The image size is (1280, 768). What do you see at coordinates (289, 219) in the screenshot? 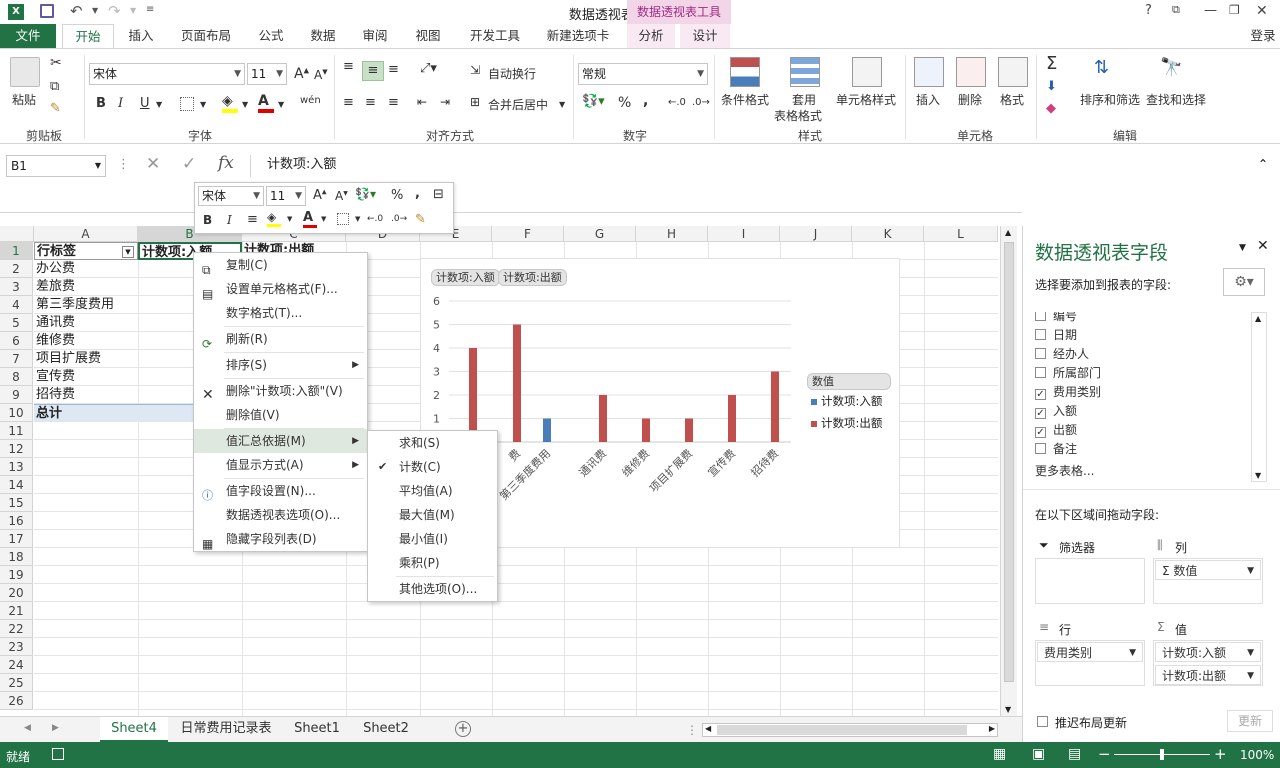
I see `mini-fill-dropdown-icon: ▼` at bounding box center [289, 219].